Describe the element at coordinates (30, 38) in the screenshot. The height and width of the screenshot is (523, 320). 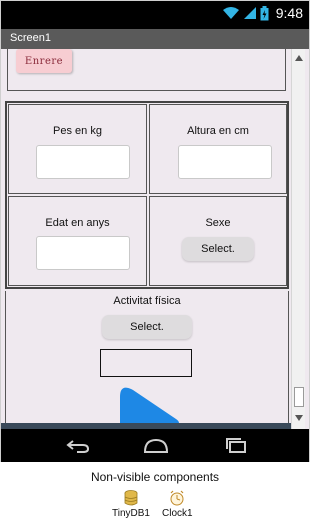
I see `screen-title: Screen1` at that location.